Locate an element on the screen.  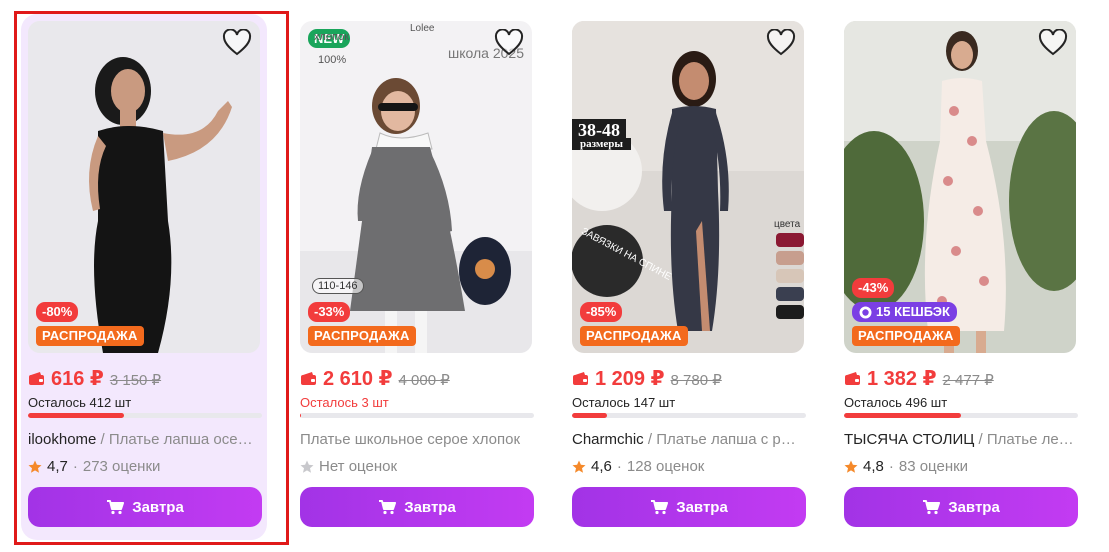
old-price: 3 150 ₽ is located at coordinates (135, 380).